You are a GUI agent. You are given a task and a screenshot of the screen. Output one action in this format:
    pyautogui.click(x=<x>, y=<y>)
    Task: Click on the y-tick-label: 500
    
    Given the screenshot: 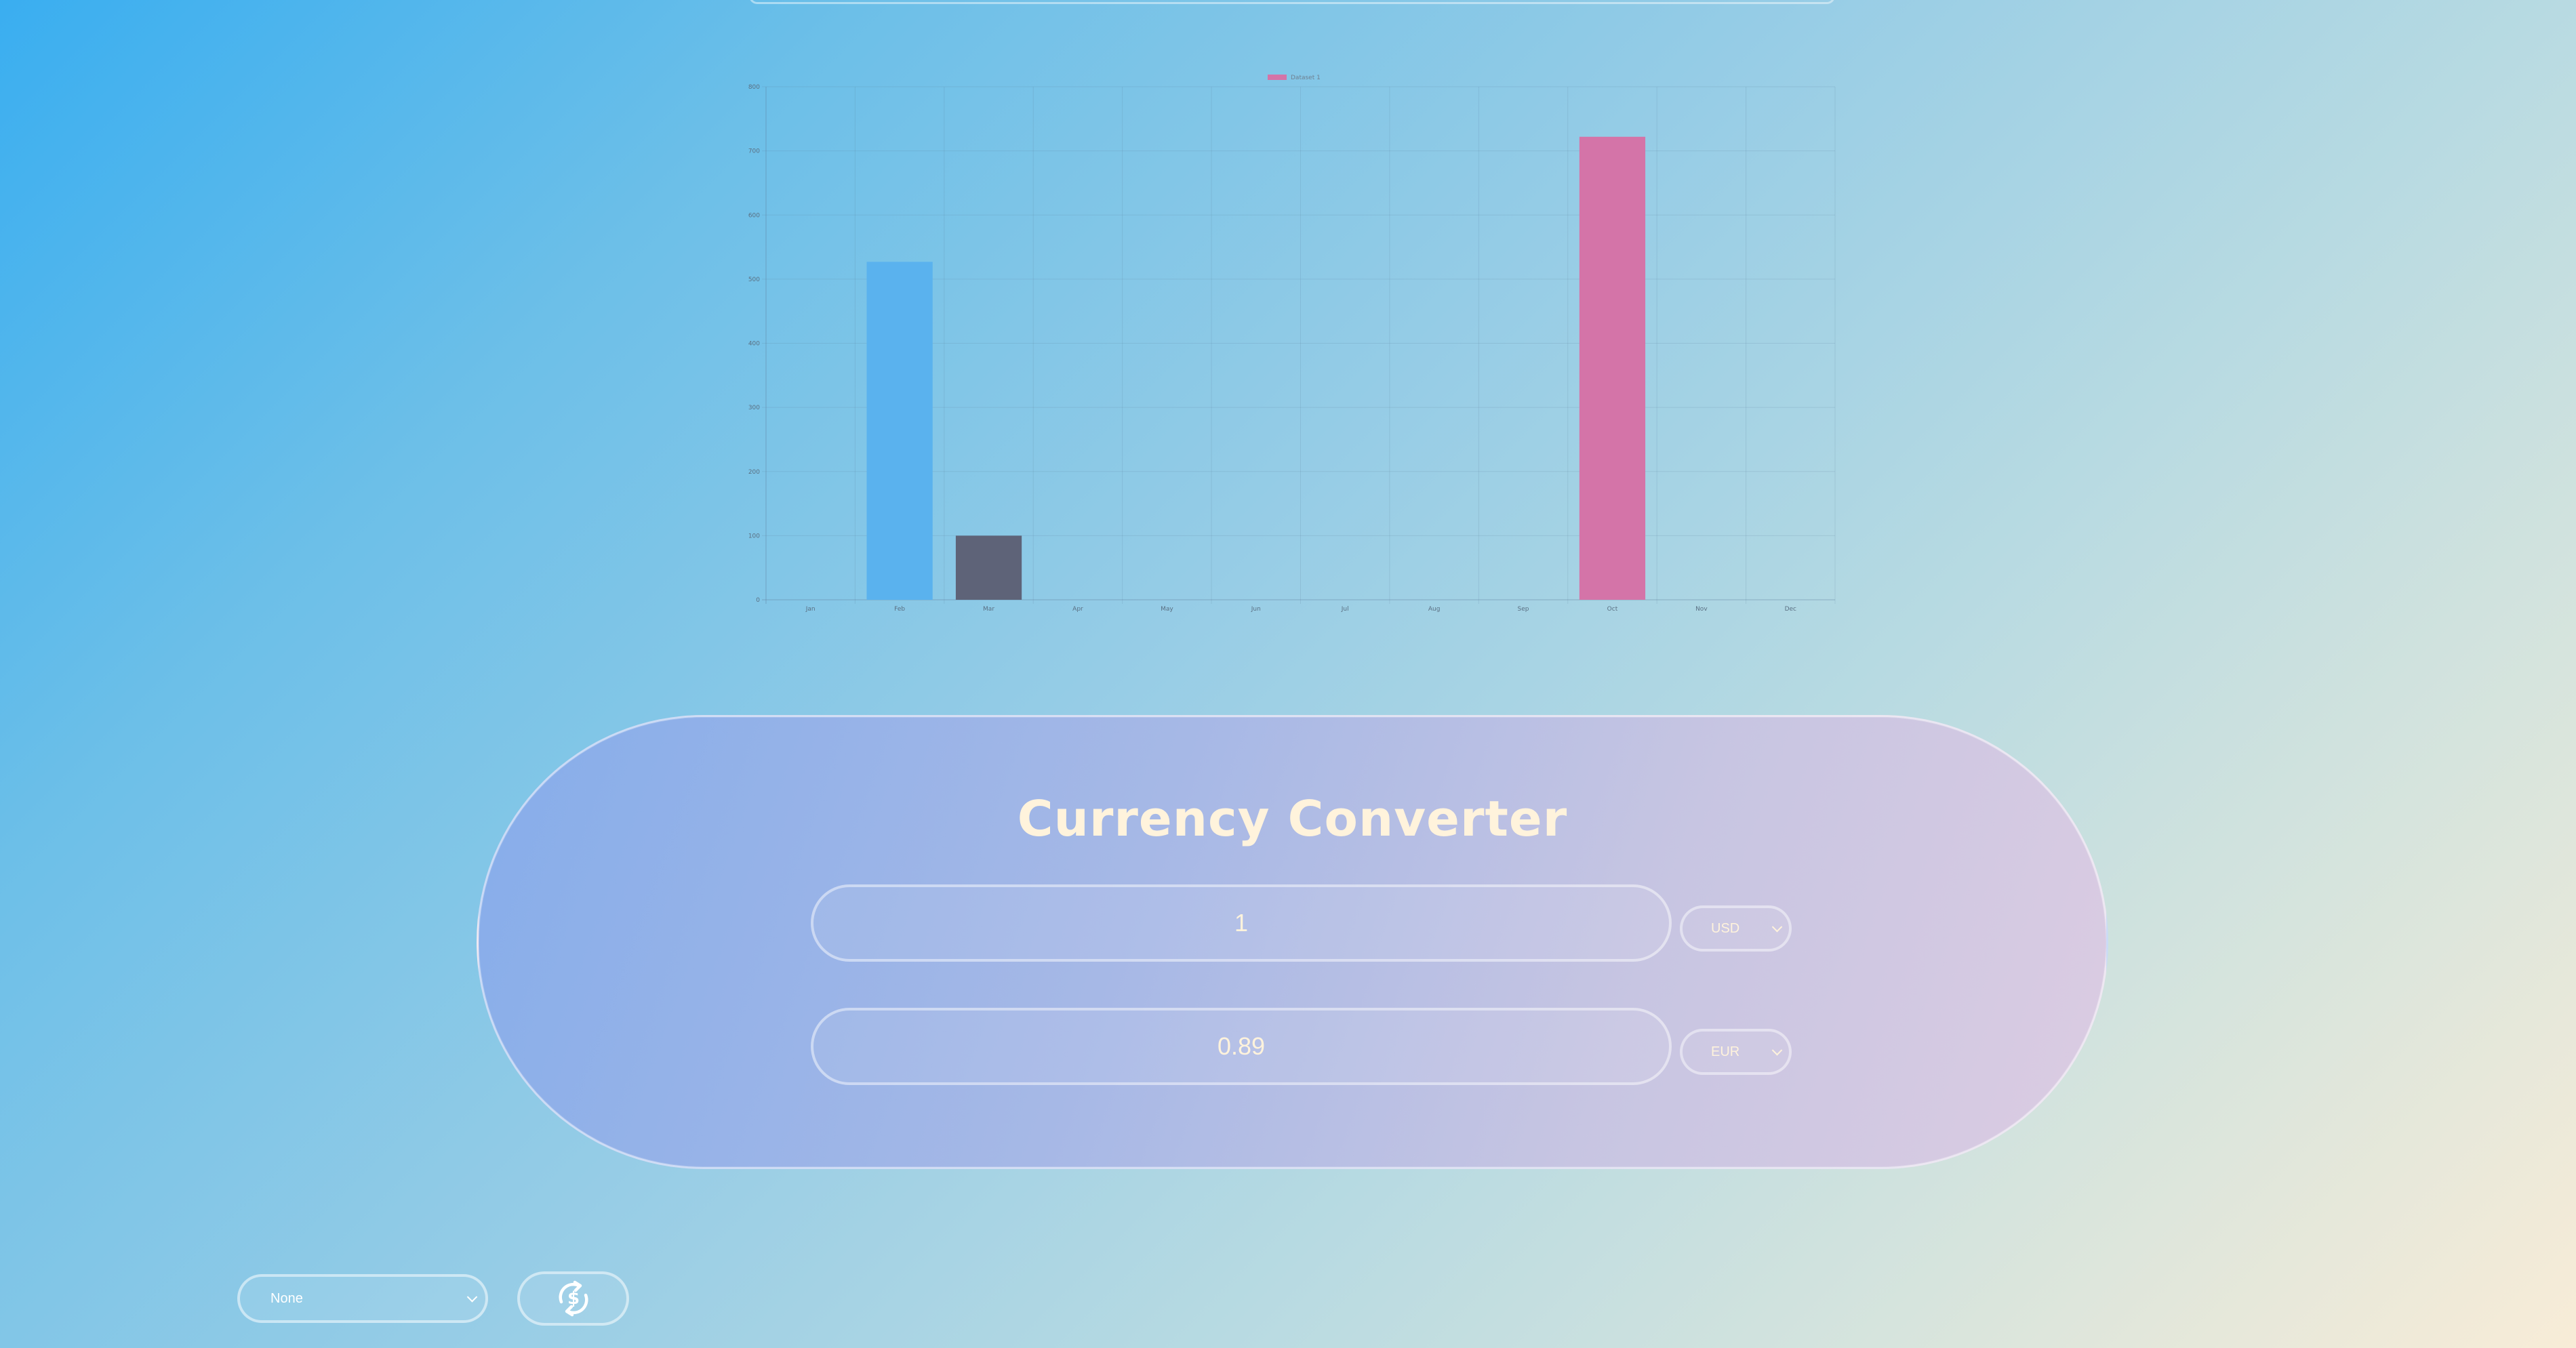 What is the action you would take?
    pyautogui.click(x=754, y=280)
    